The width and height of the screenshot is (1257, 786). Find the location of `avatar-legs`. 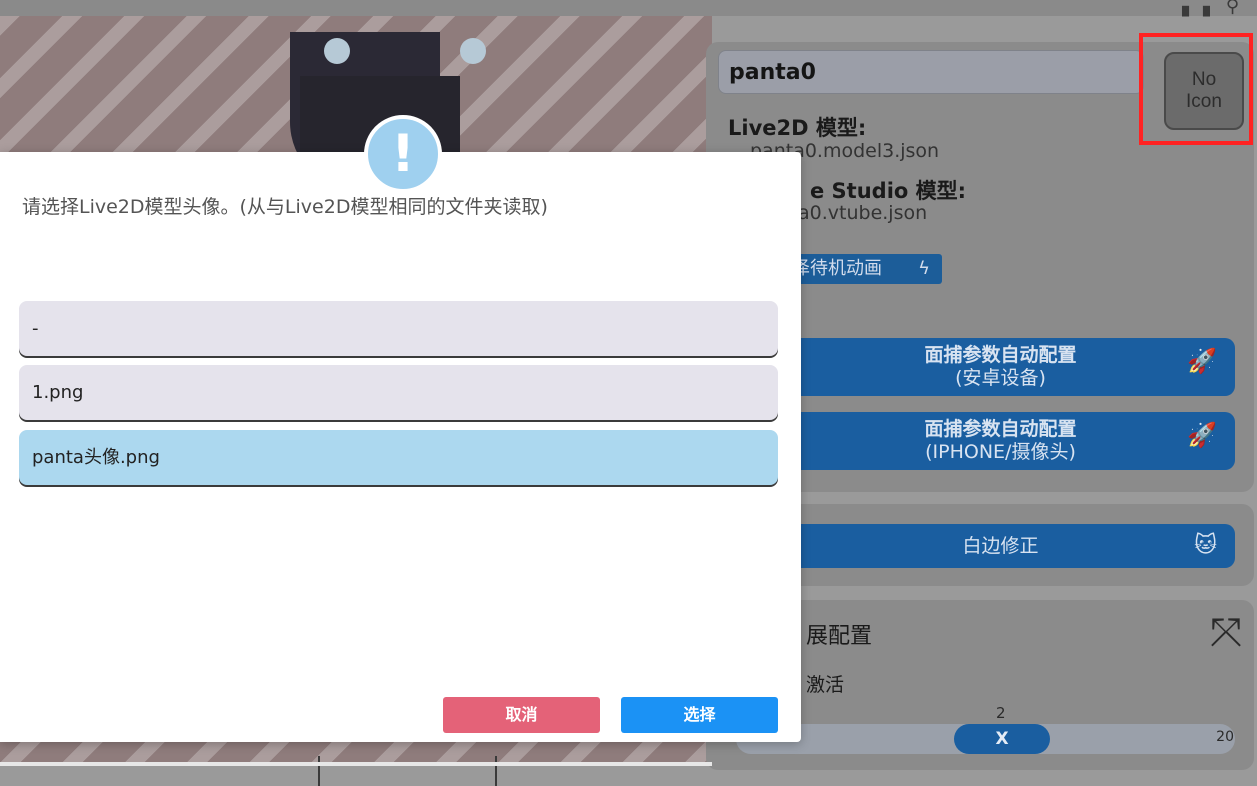

avatar-legs is located at coordinates (407, 771).